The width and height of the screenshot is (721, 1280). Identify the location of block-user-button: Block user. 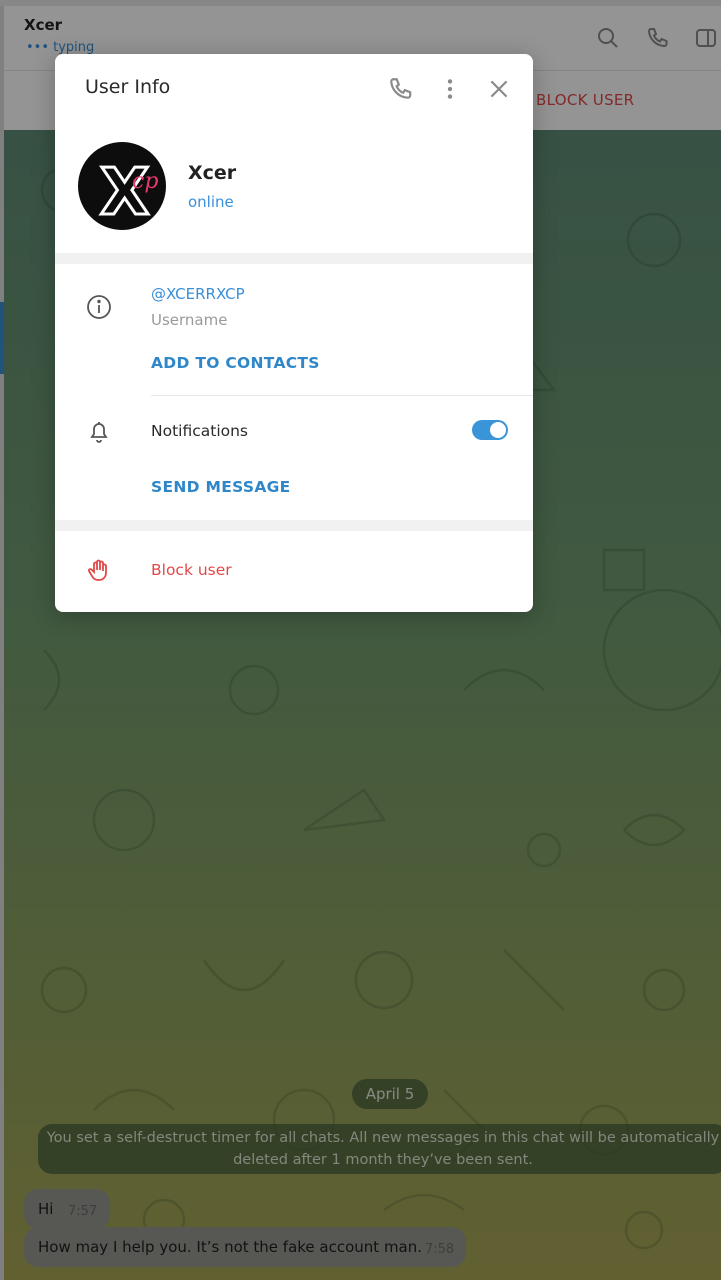
(191, 570).